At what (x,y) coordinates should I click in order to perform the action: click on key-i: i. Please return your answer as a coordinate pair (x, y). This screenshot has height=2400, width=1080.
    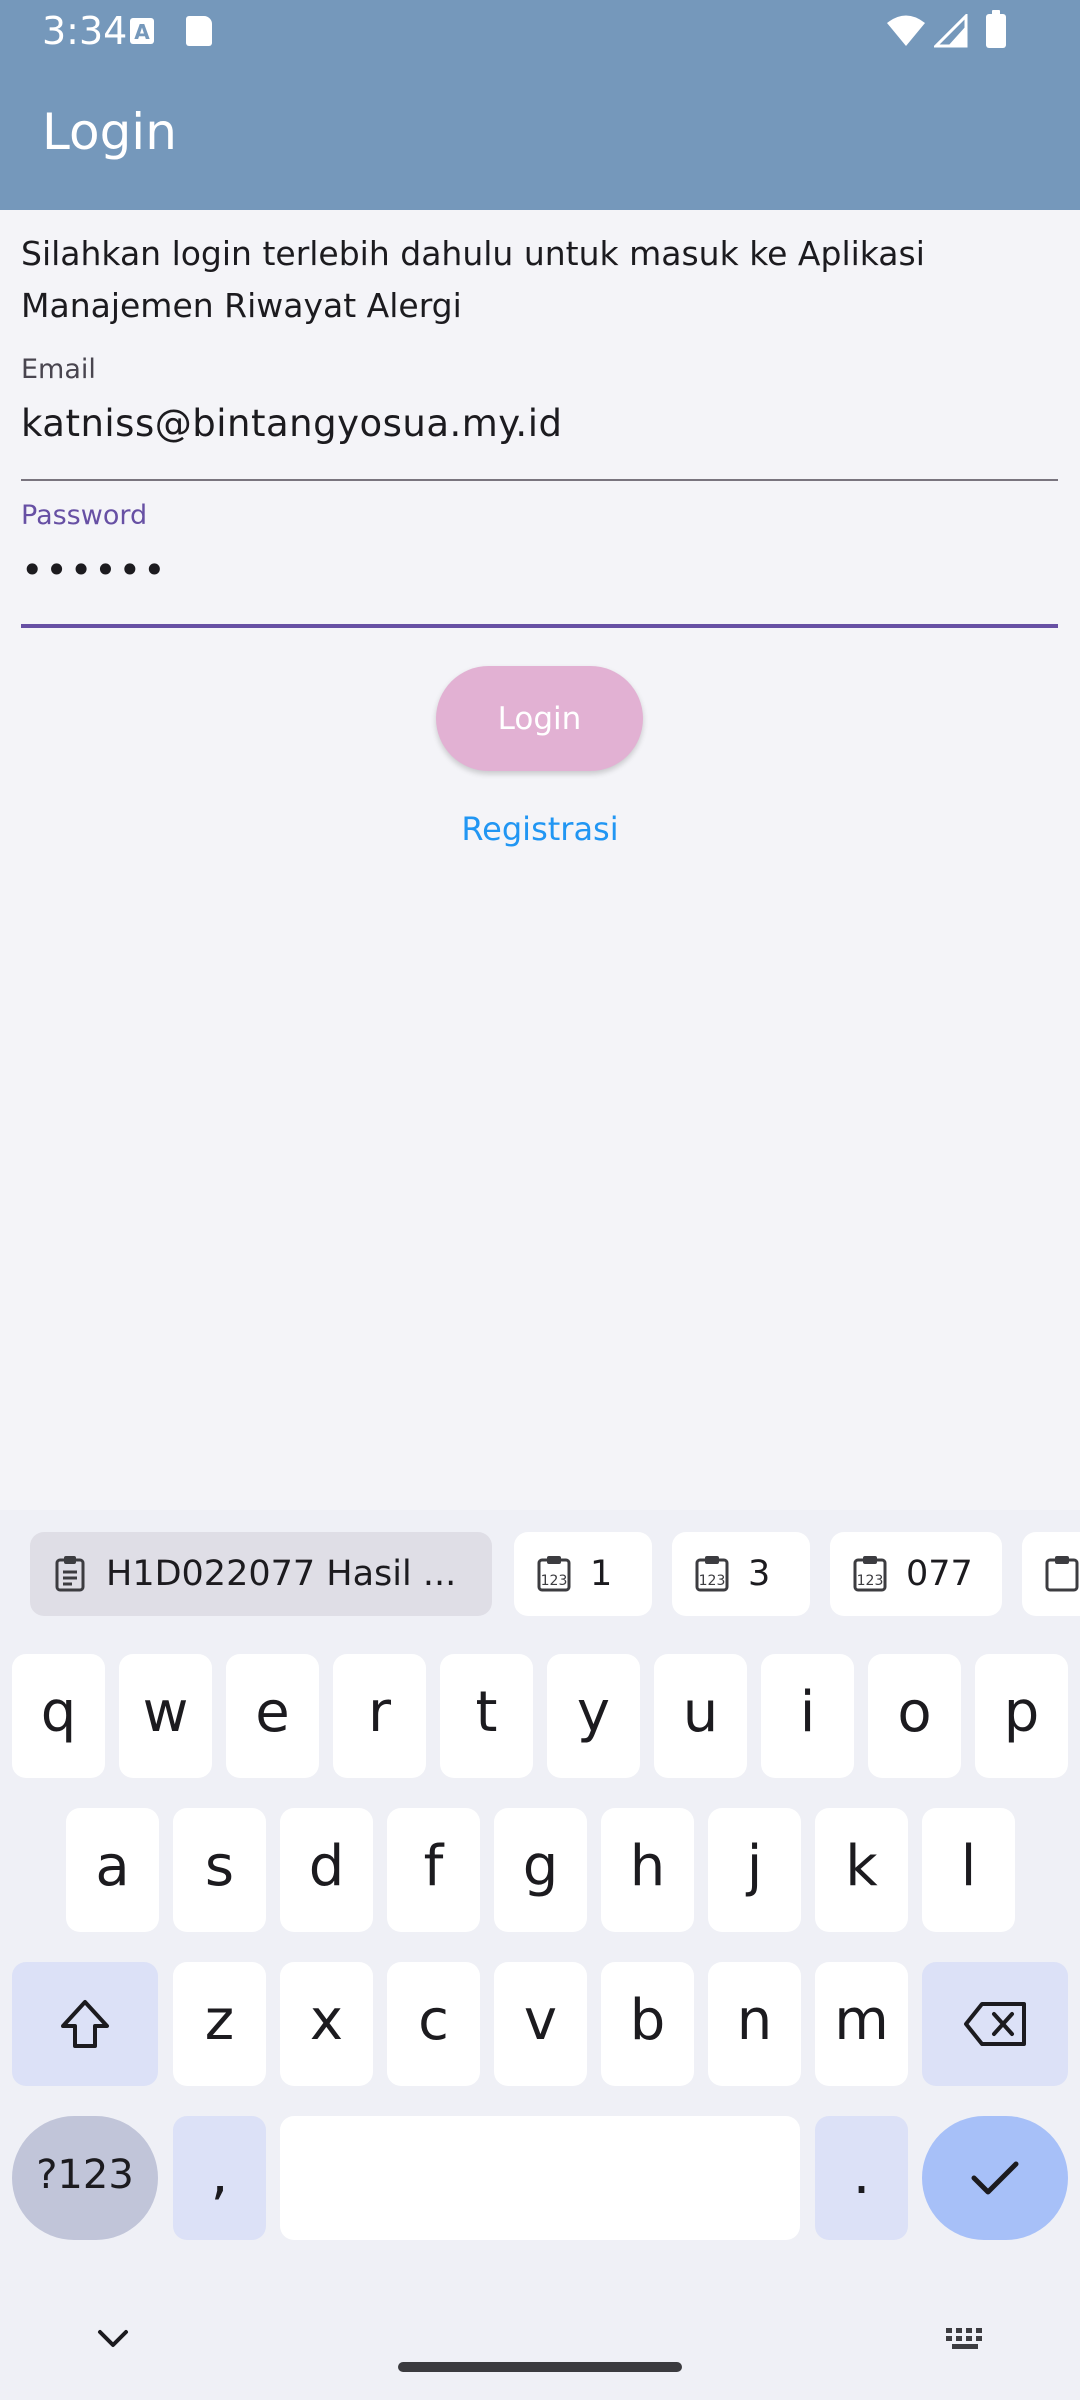
    Looking at the image, I should click on (807, 1716).